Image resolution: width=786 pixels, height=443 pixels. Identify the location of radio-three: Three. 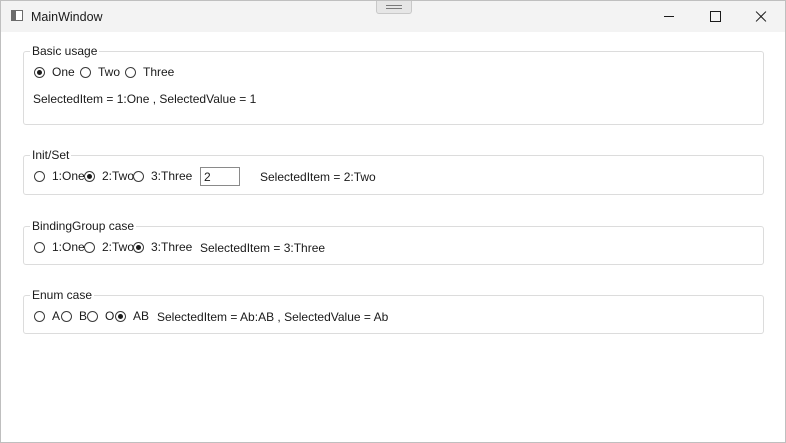
(149, 72).